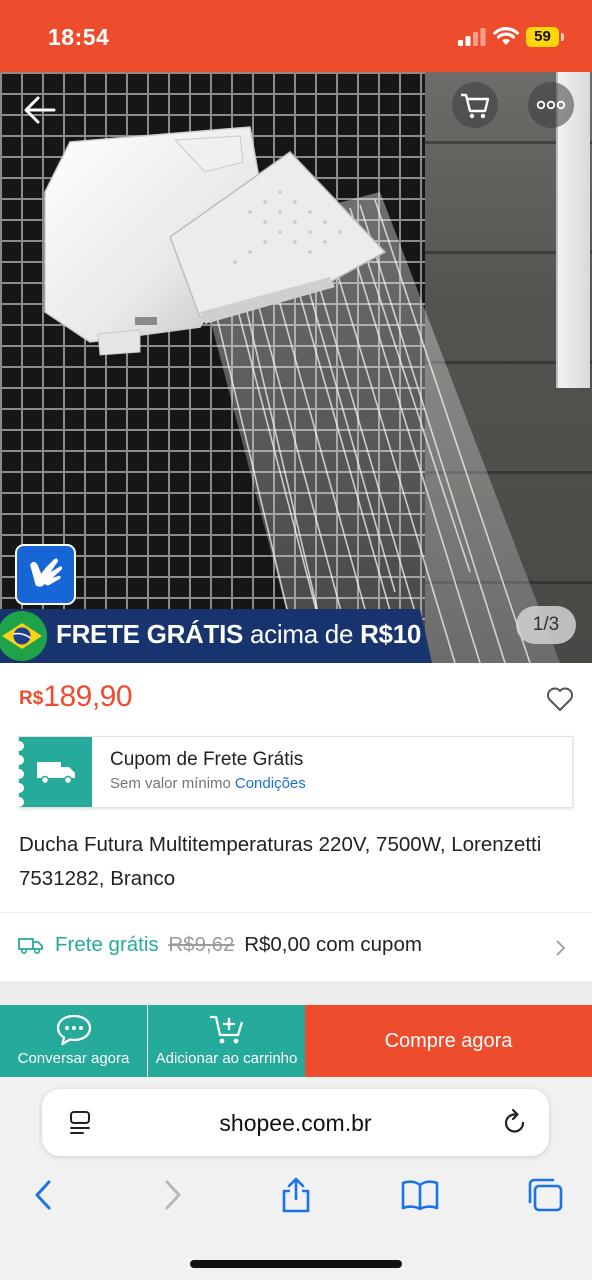  I want to click on cart-button, so click(475, 105).